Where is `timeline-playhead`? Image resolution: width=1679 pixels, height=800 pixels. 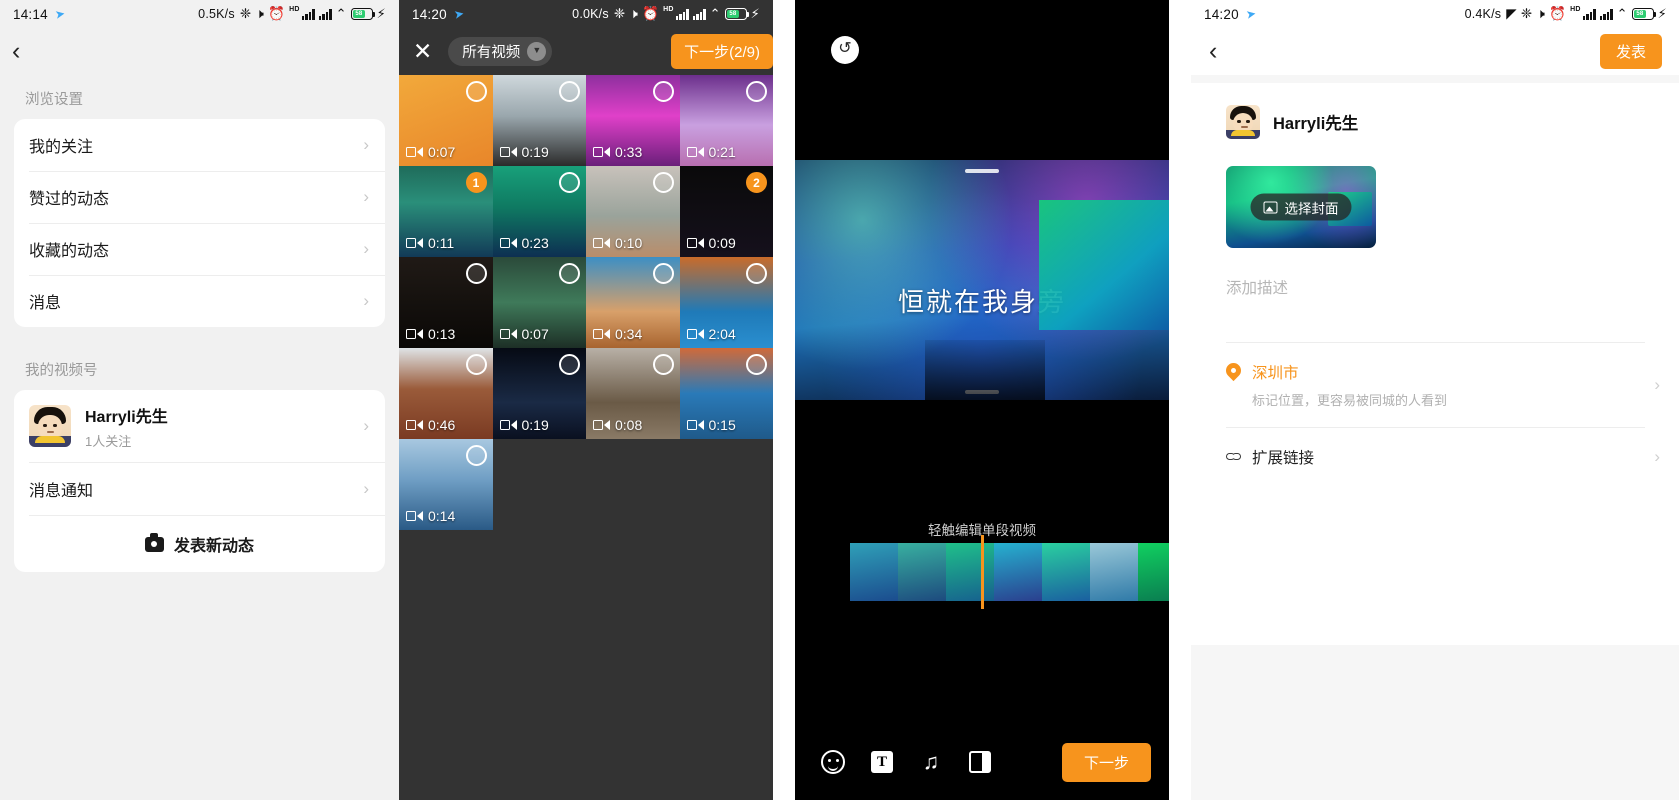 timeline-playhead is located at coordinates (982, 572).